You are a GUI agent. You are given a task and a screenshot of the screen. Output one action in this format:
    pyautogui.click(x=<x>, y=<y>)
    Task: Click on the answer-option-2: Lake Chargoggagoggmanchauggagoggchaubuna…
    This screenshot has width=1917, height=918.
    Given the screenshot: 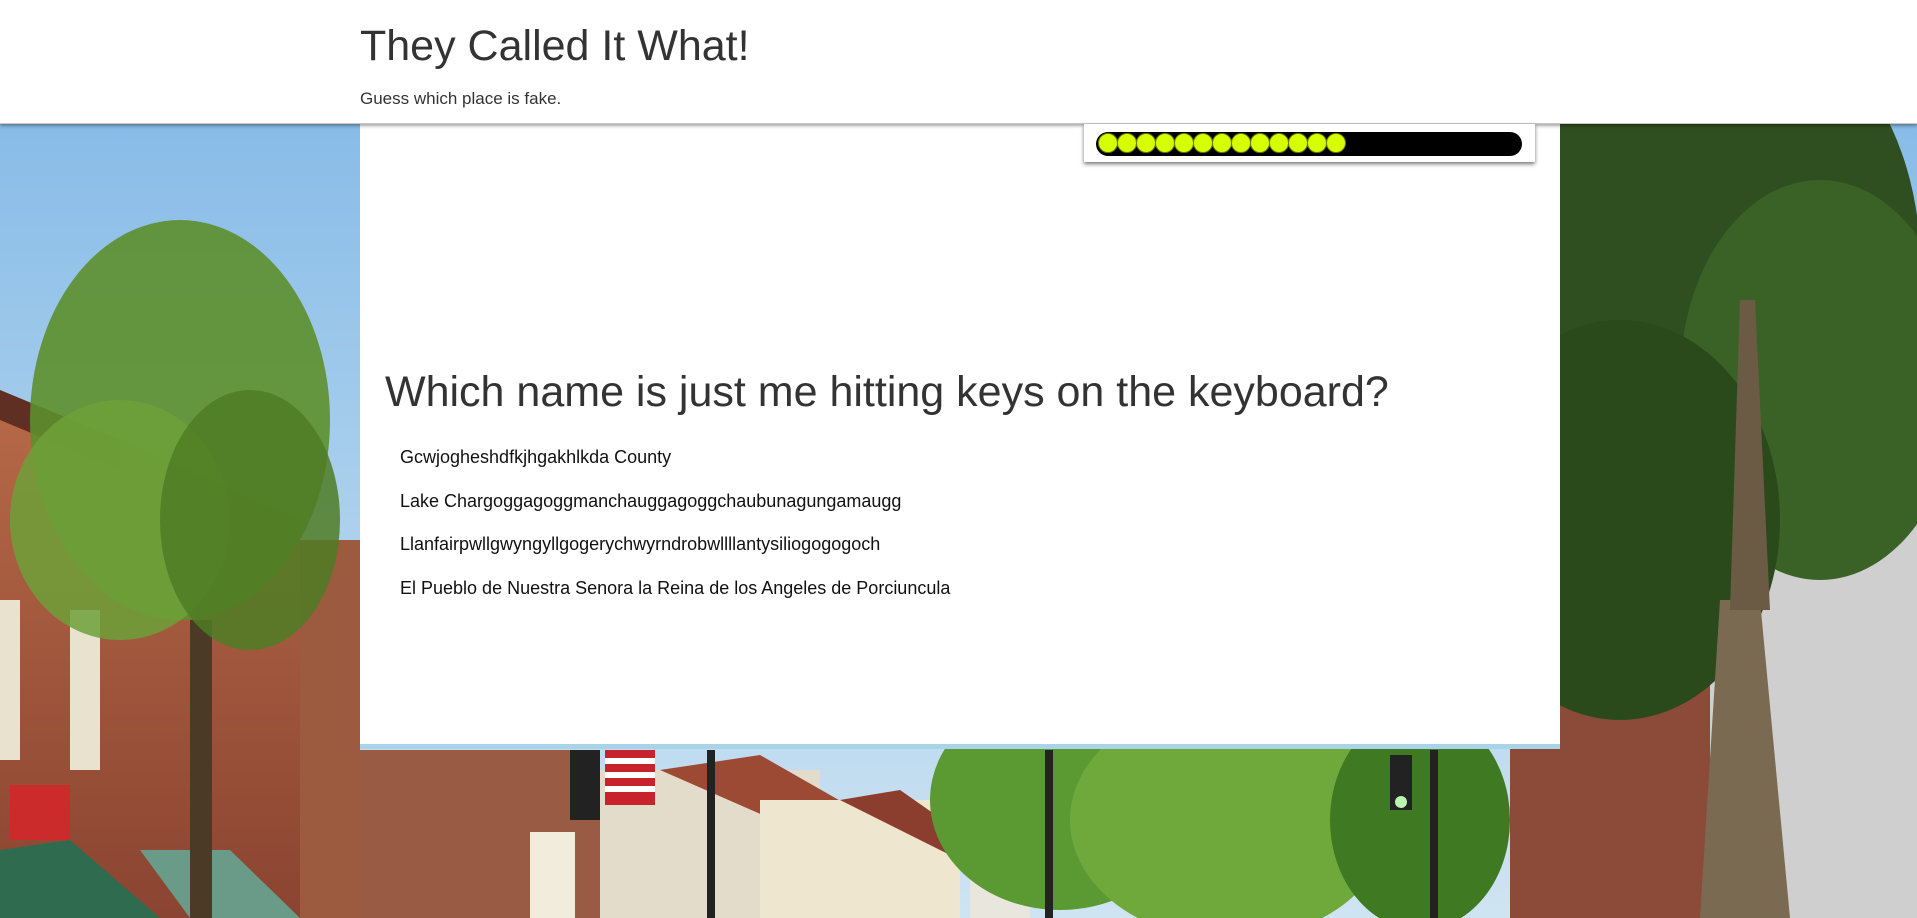 What is the action you would take?
    pyautogui.click(x=675, y=513)
    